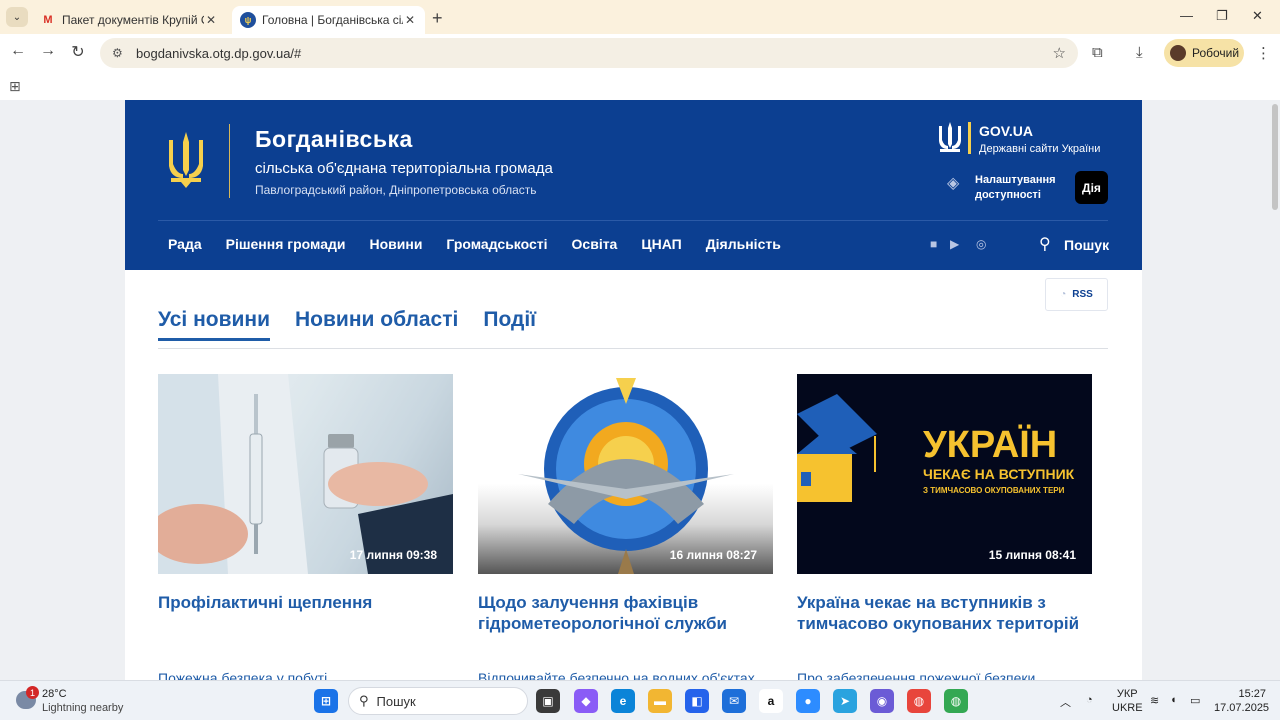  I want to click on reload-icon: ↻, so click(78, 52).